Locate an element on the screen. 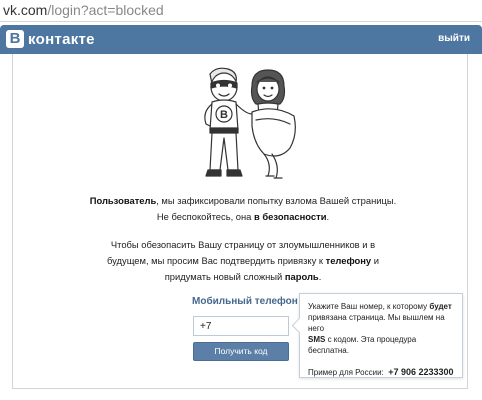 This screenshot has width=482, height=400. tooltip-example: Пример для России: +7 906 2233300 is located at coordinates (381, 372).